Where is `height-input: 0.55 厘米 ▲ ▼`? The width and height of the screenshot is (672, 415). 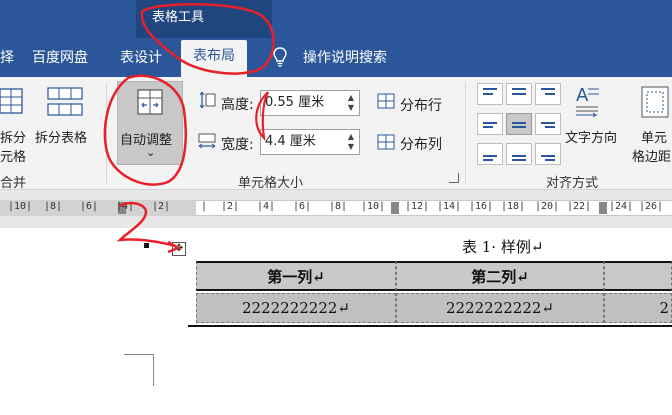 height-input: 0.55 厘米 ▲ ▼ is located at coordinates (310, 103).